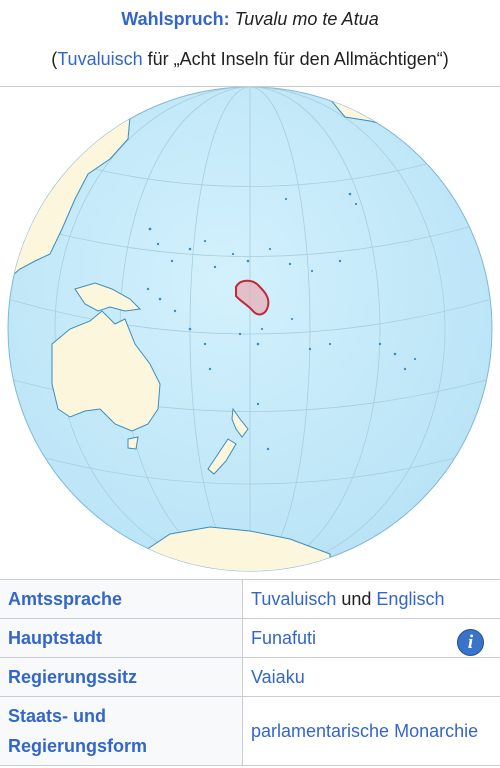  What do you see at coordinates (470, 642) in the screenshot?
I see `info-icon: i` at bounding box center [470, 642].